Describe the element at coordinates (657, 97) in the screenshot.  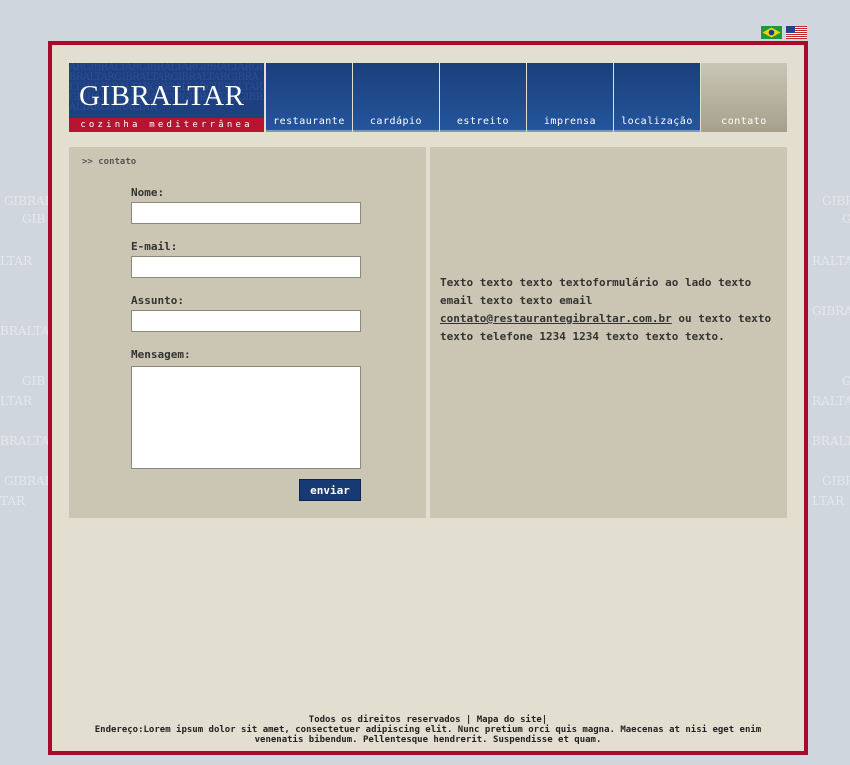
I see `nav-item-localizacao: localização` at that location.